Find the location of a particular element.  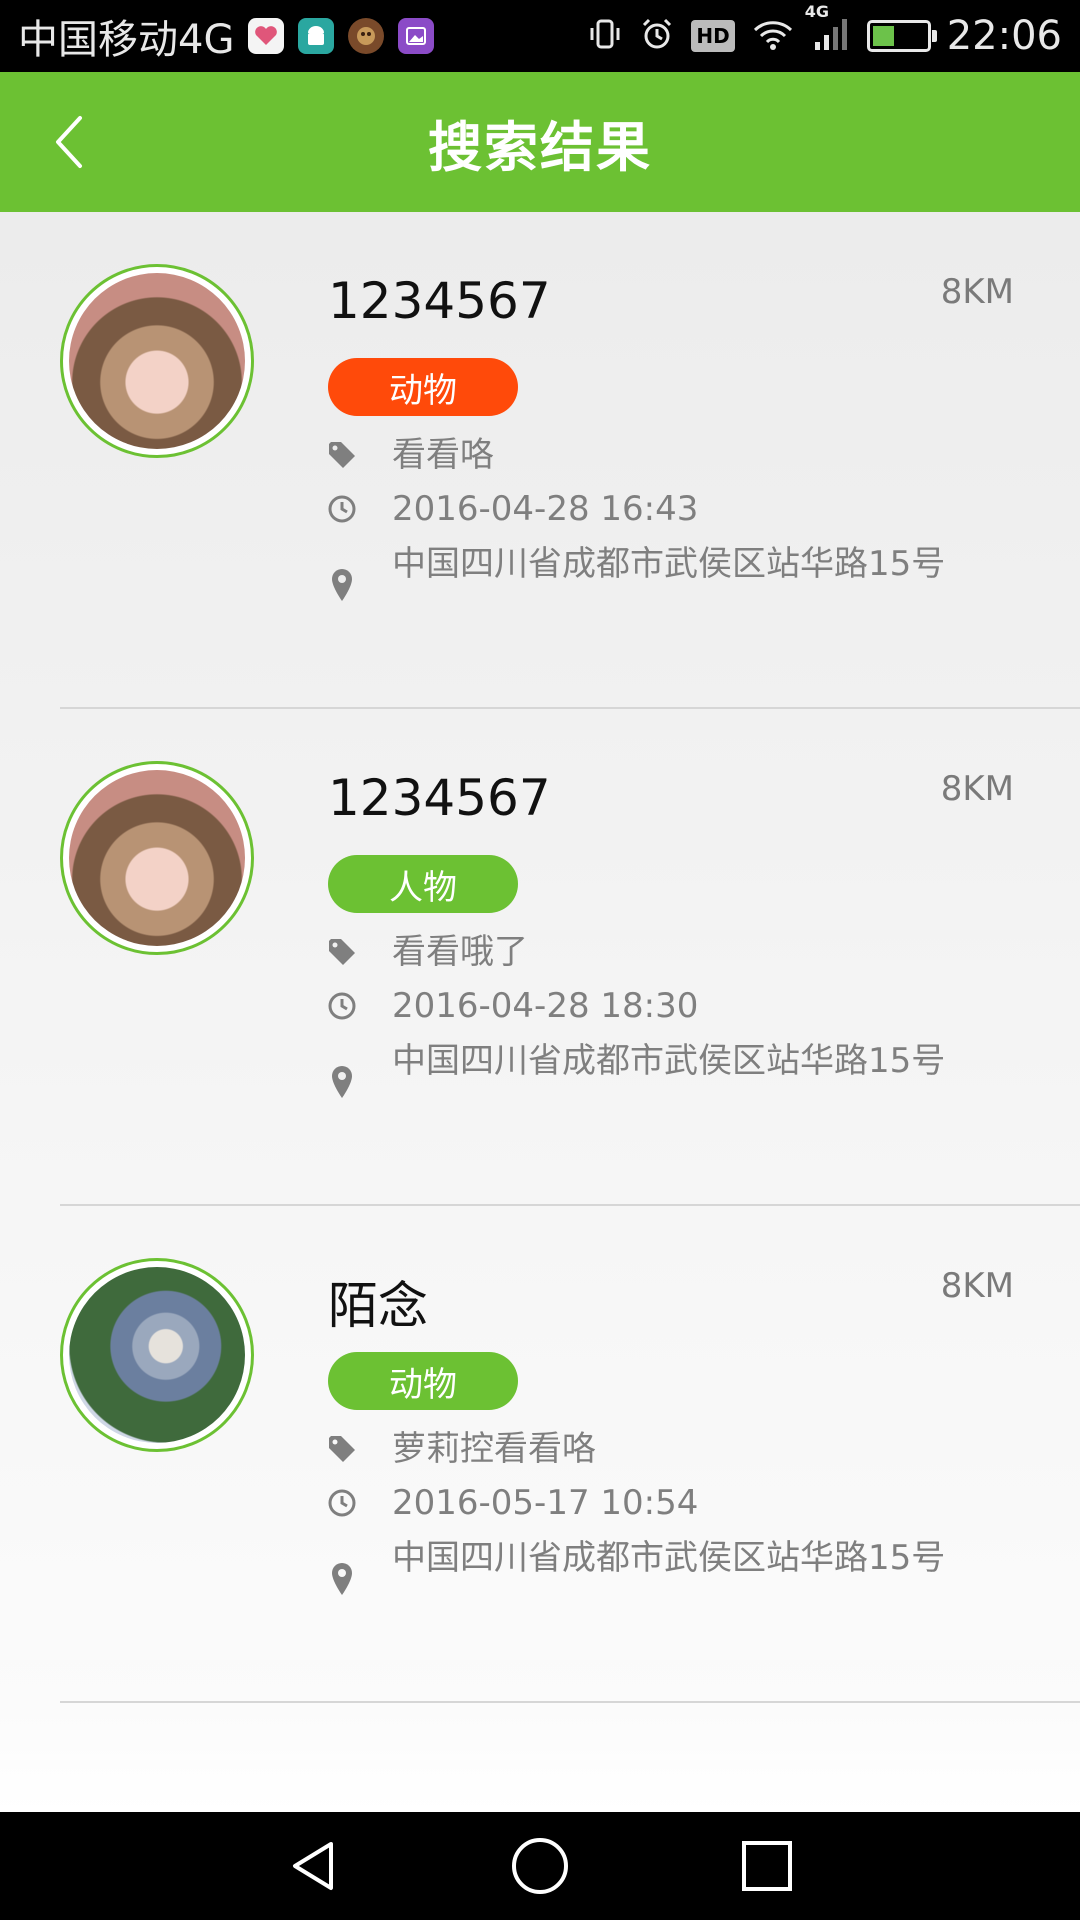

home-circle-icon is located at coordinates (539, 1866).